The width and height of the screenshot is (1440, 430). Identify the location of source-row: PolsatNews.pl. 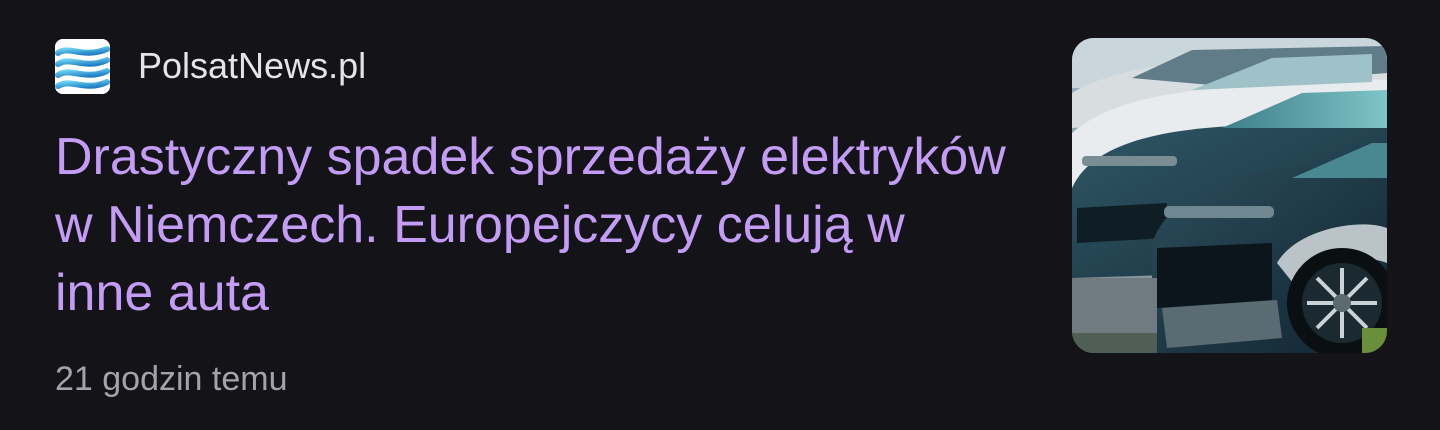
(210, 66).